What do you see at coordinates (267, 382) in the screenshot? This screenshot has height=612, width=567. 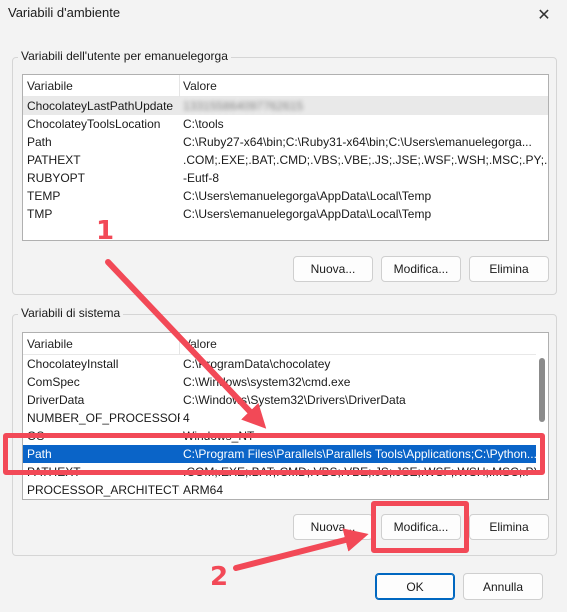 I see `variable-value: C:\Windows\system32\cmd.exe` at bounding box center [267, 382].